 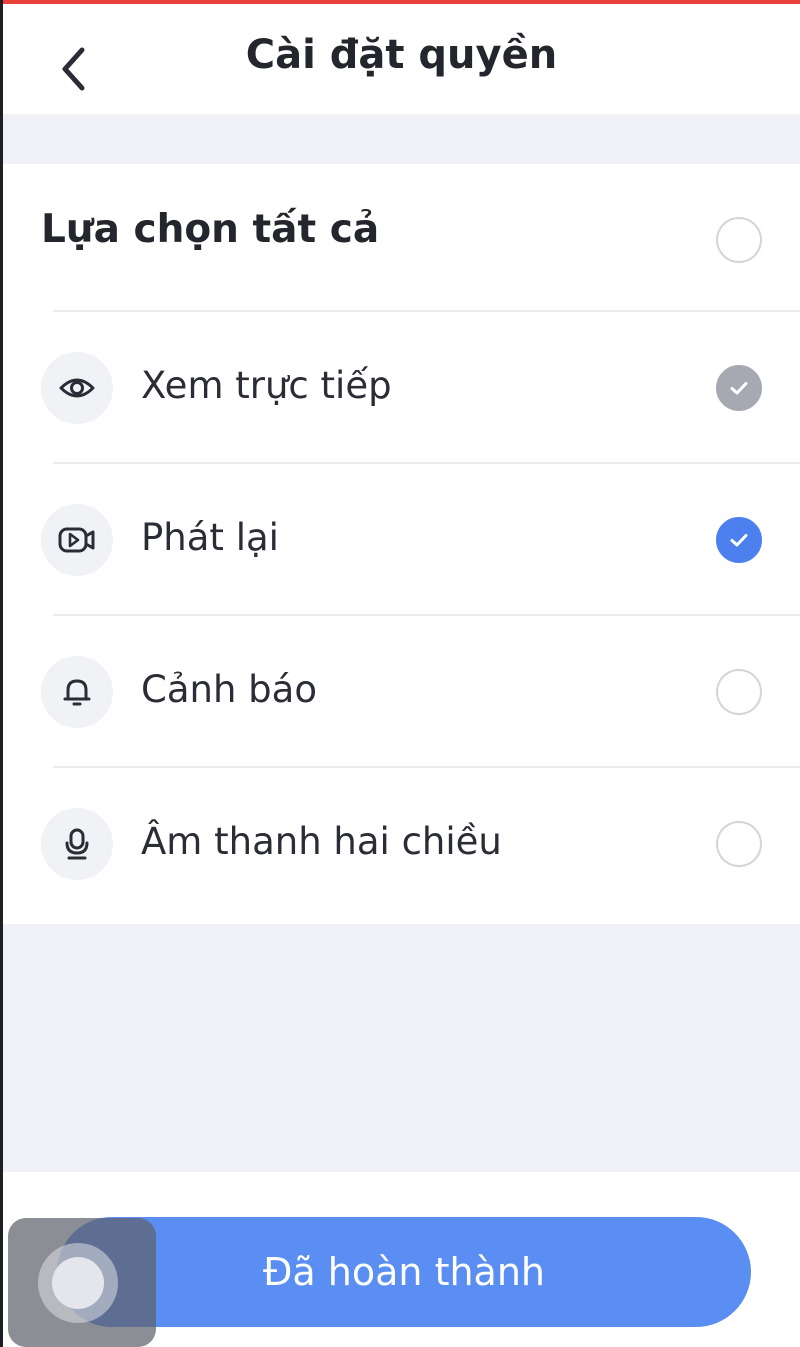 I want to click on permission-row-two-way-audio: Âm thanh hai chiều, so click(x=401, y=844).